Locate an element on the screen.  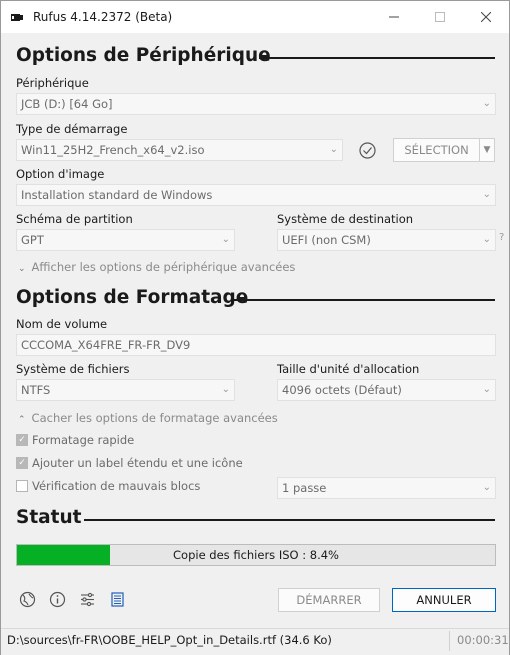
select-dropdown-button: ▼ is located at coordinates (487, 150).